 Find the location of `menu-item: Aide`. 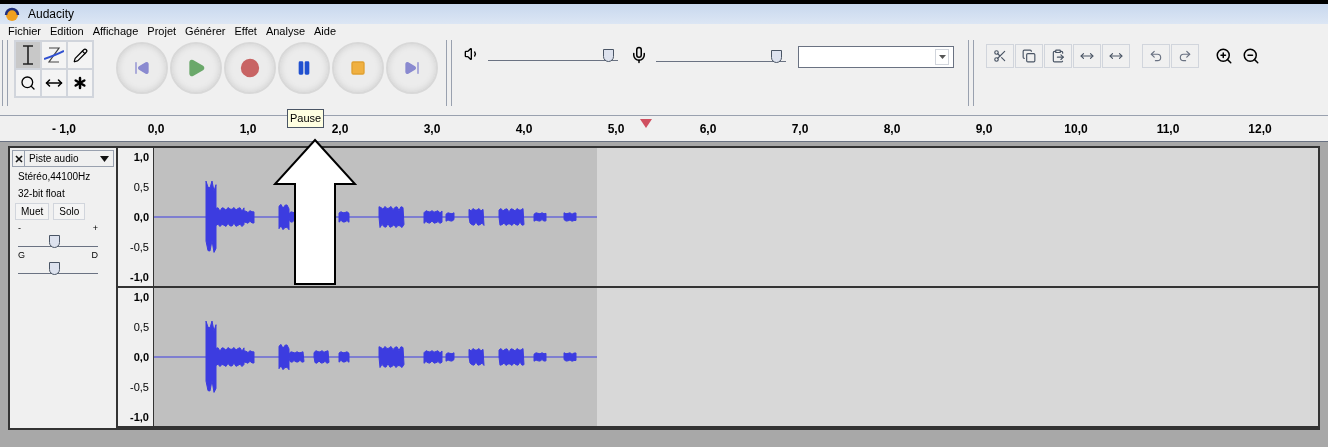

menu-item: Aide is located at coordinates (325, 31).